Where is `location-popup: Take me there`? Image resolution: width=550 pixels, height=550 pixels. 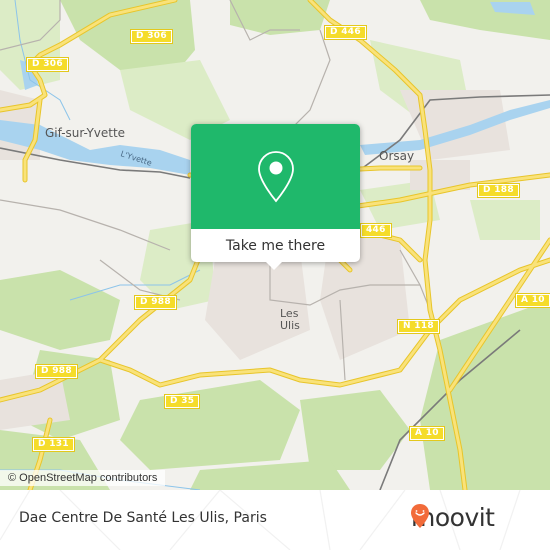 location-popup: Take me there is located at coordinates (275, 197).